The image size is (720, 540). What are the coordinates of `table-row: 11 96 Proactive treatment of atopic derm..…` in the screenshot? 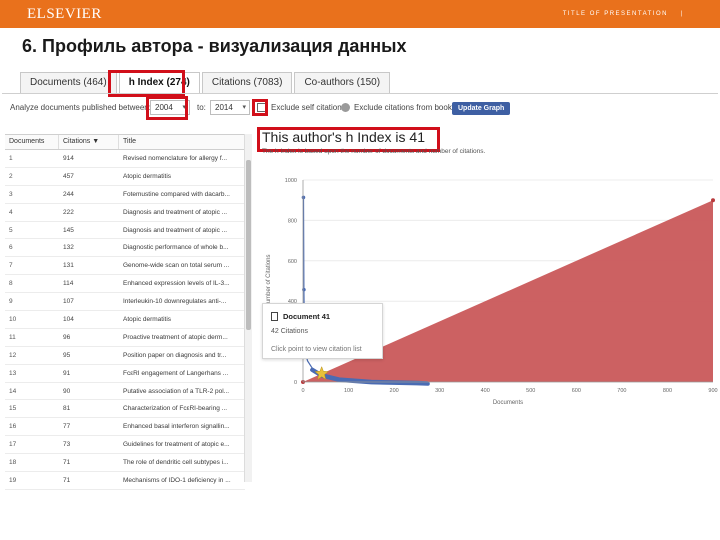 It's located at (125, 338).